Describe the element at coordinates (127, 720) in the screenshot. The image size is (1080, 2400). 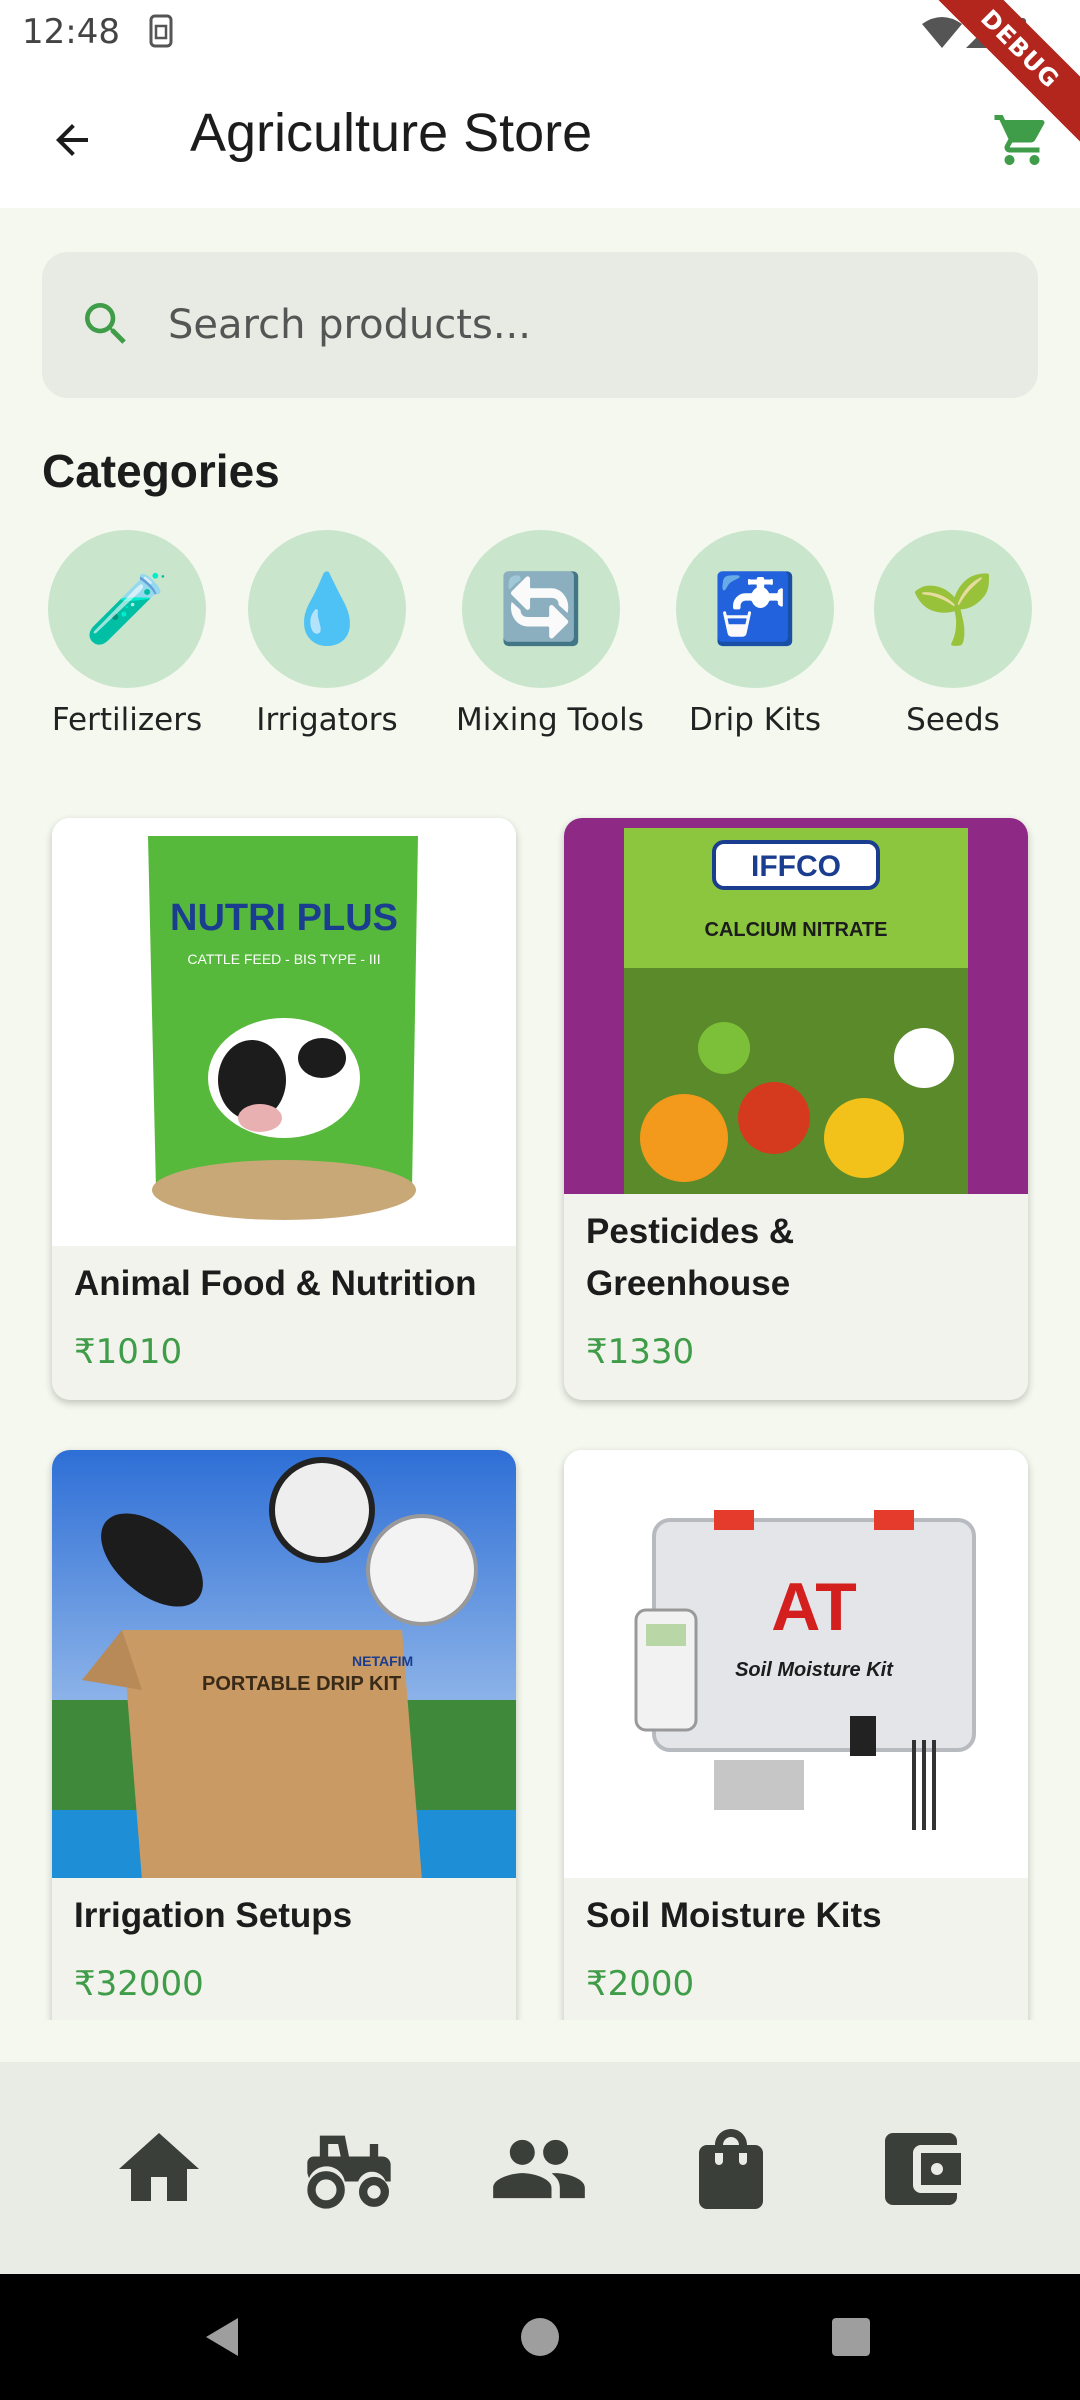
I see `category-label: Fertilizers` at that location.